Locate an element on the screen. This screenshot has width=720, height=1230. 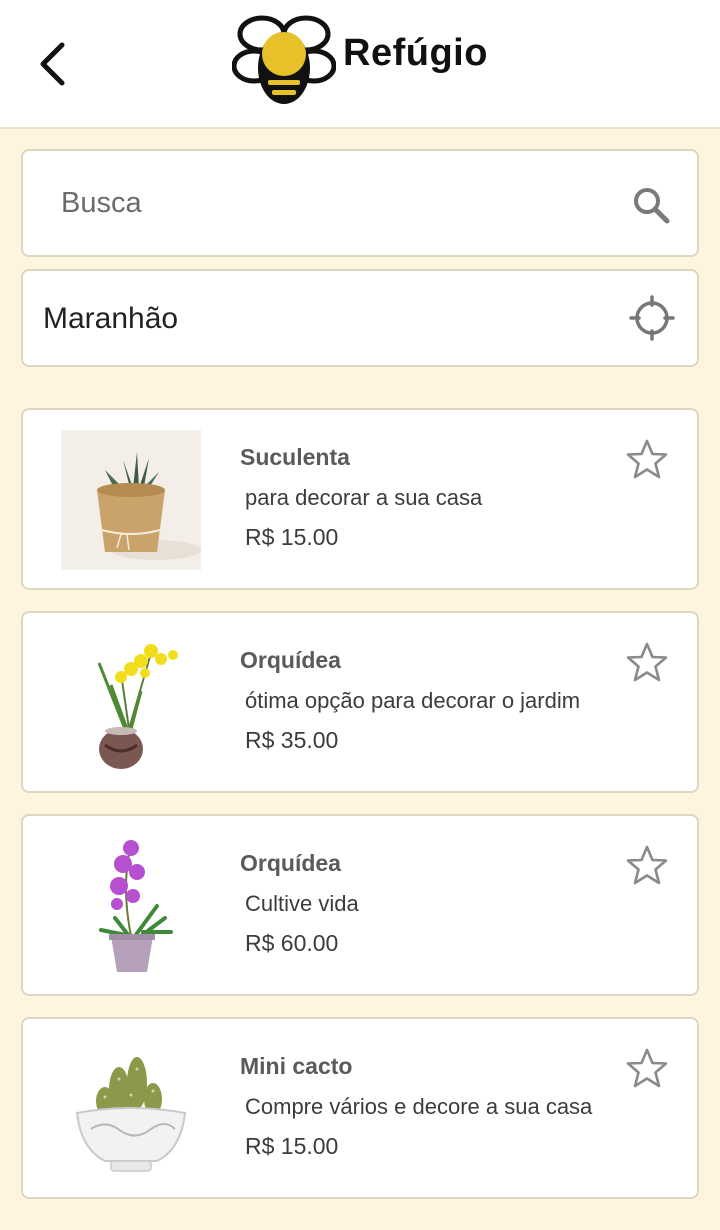
app-header: Refúgio is located at coordinates (360, 64).